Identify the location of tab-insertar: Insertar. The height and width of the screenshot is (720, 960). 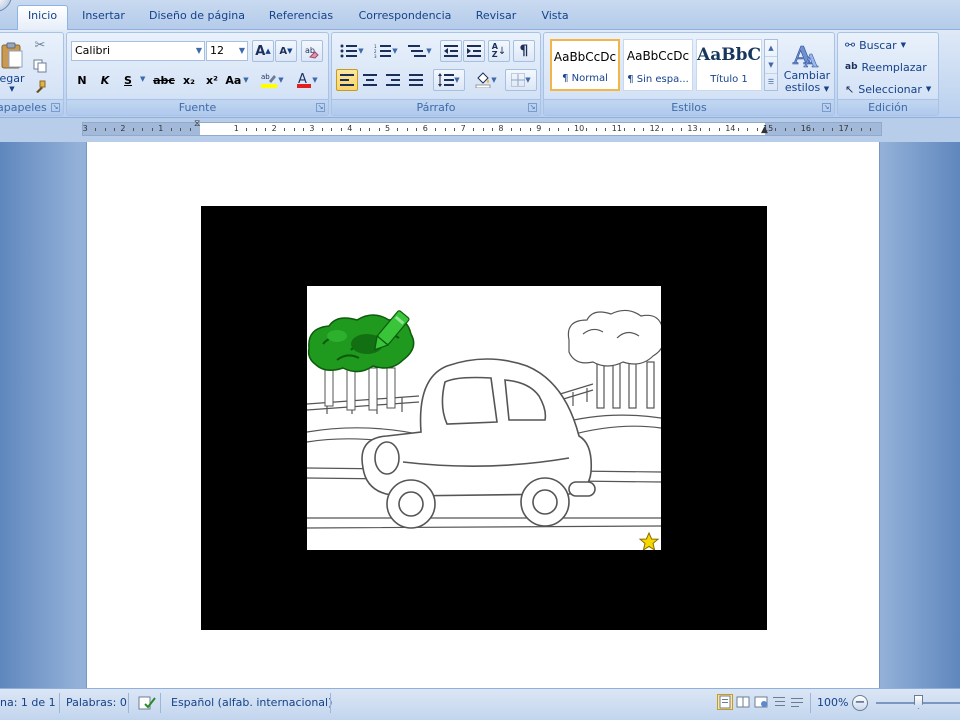
(103, 17).